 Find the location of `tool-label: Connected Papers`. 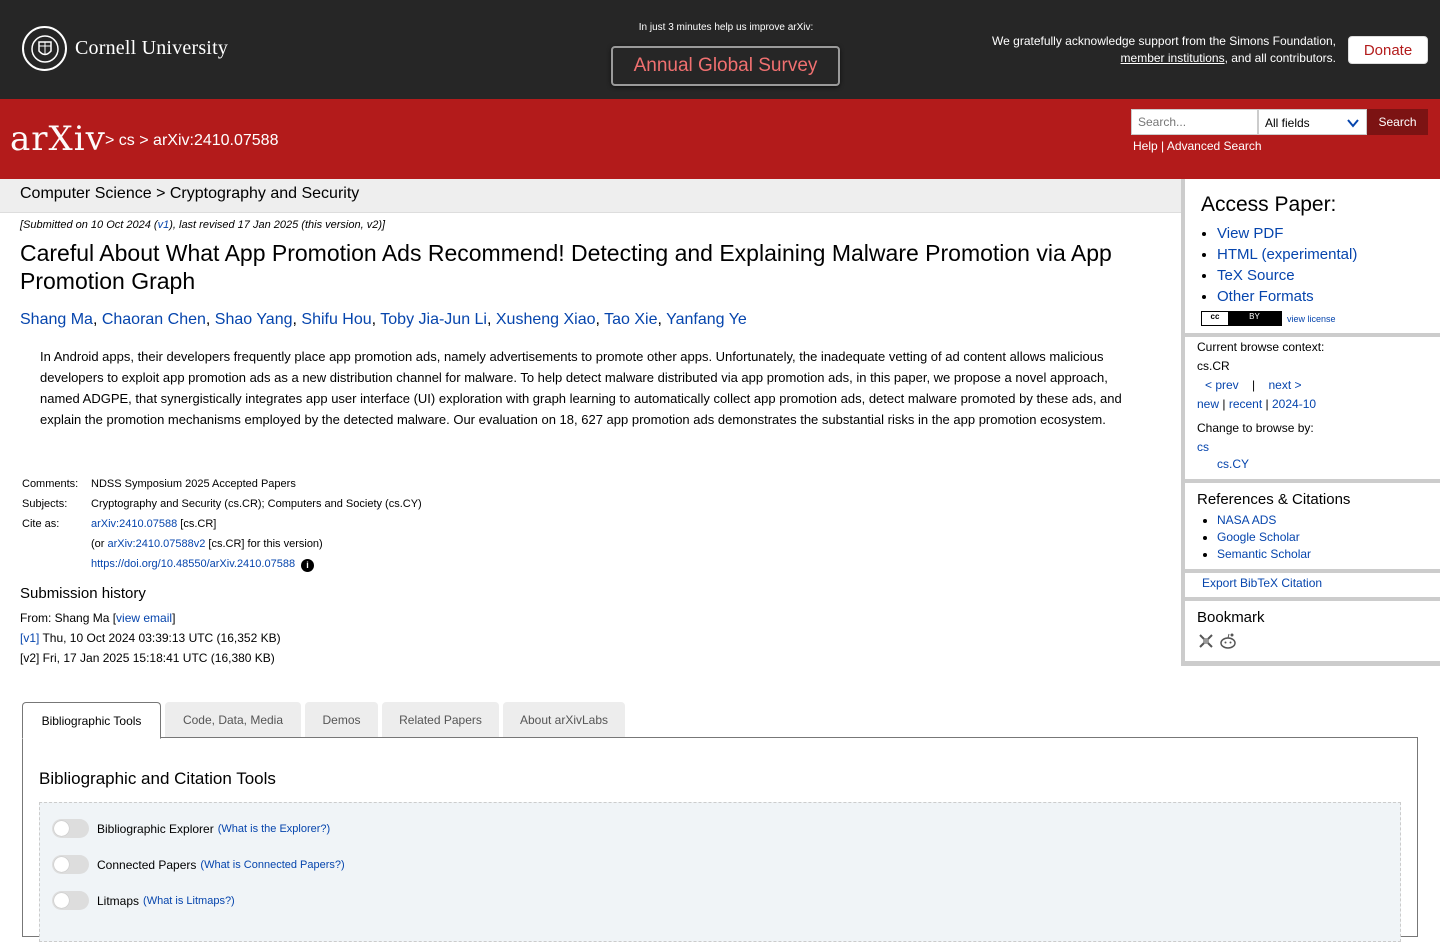

tool-label: Connected Papers is located at coordinates (147, 864).